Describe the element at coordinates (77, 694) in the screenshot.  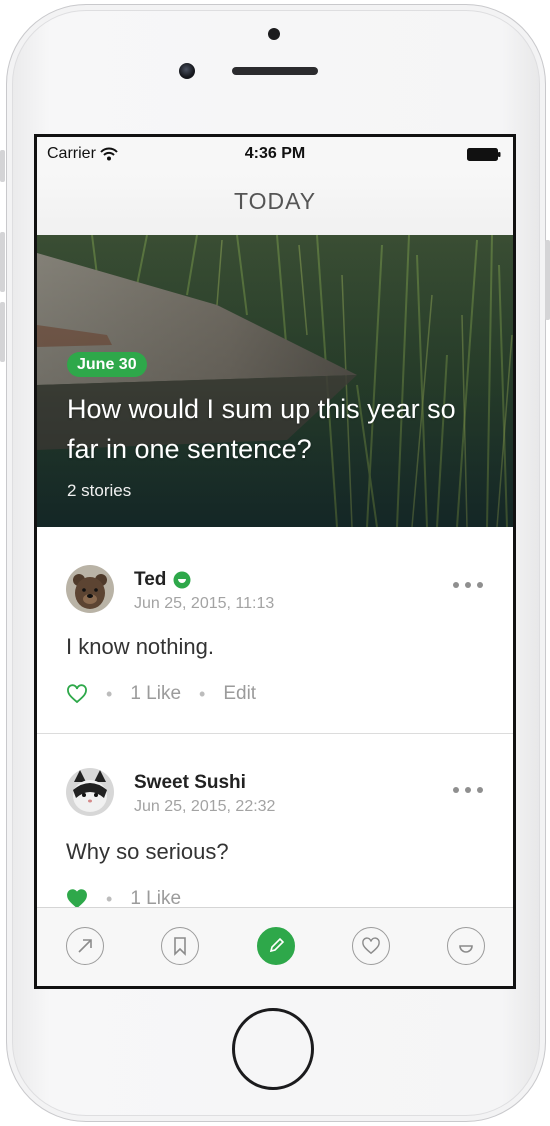
I see `like-heart-icon` at that location.